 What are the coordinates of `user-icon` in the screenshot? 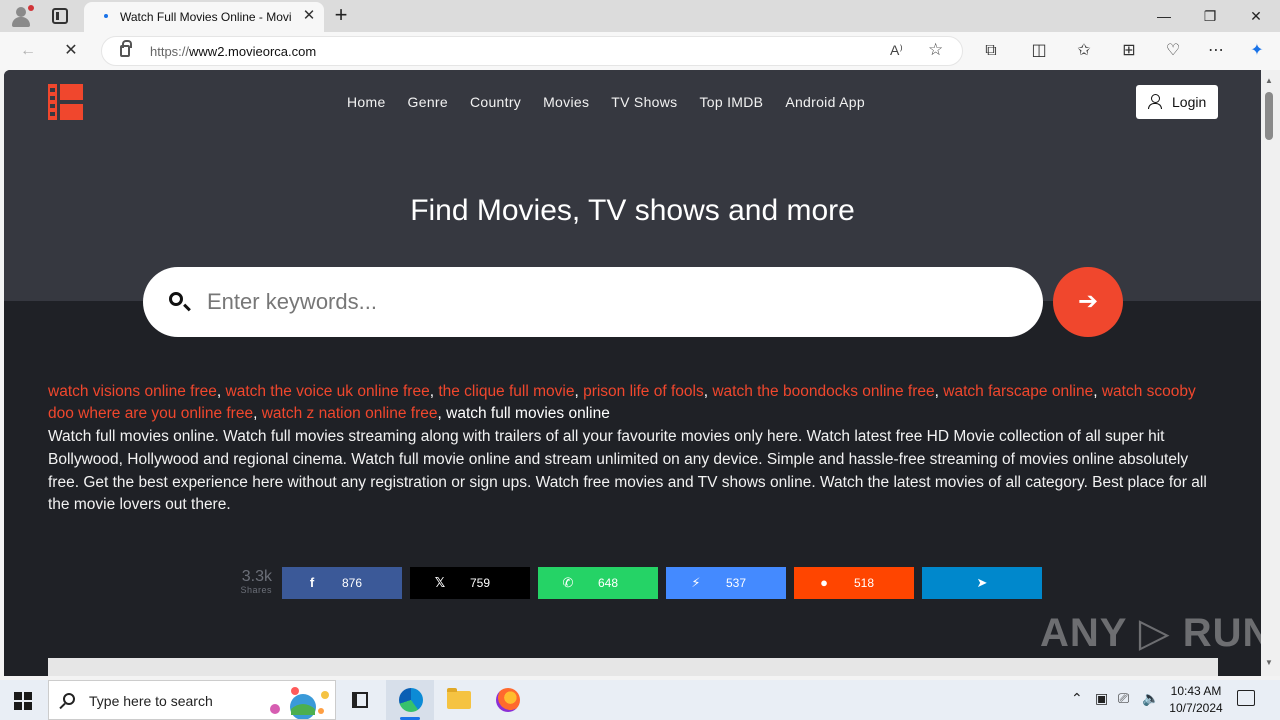 It's located at (1155, 101).